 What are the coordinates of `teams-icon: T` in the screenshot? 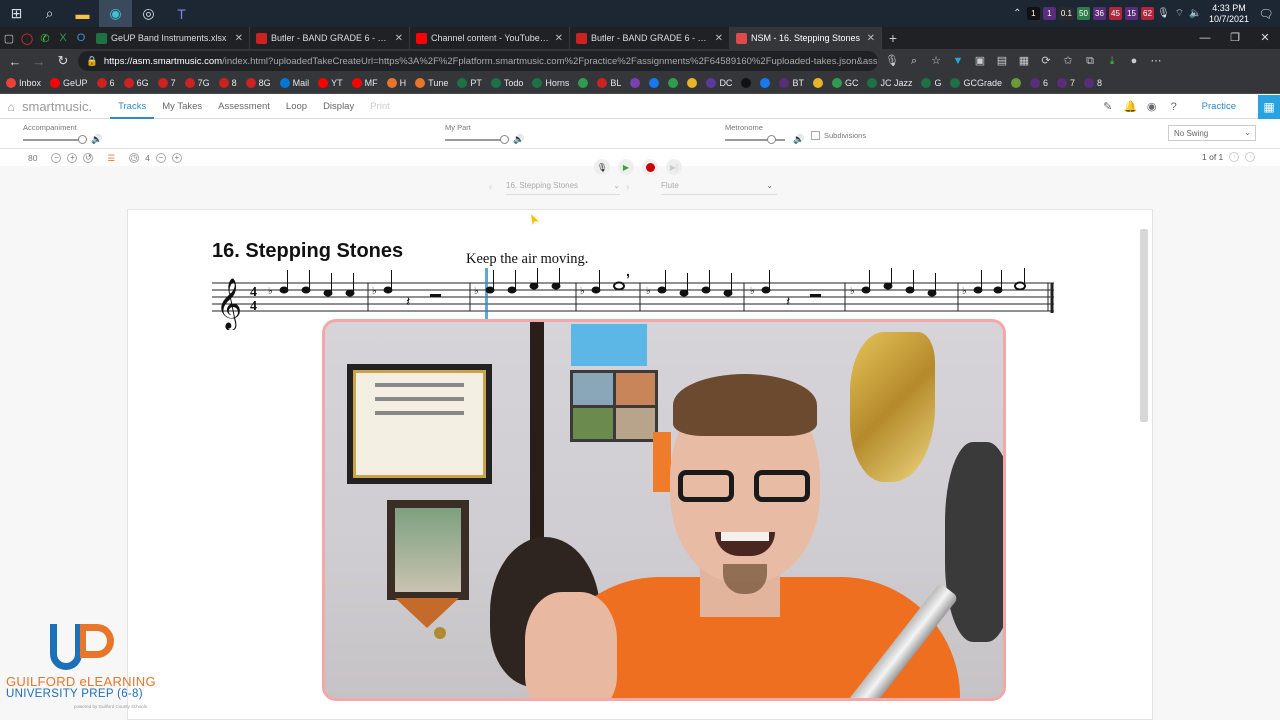 It's located at (181, 13).